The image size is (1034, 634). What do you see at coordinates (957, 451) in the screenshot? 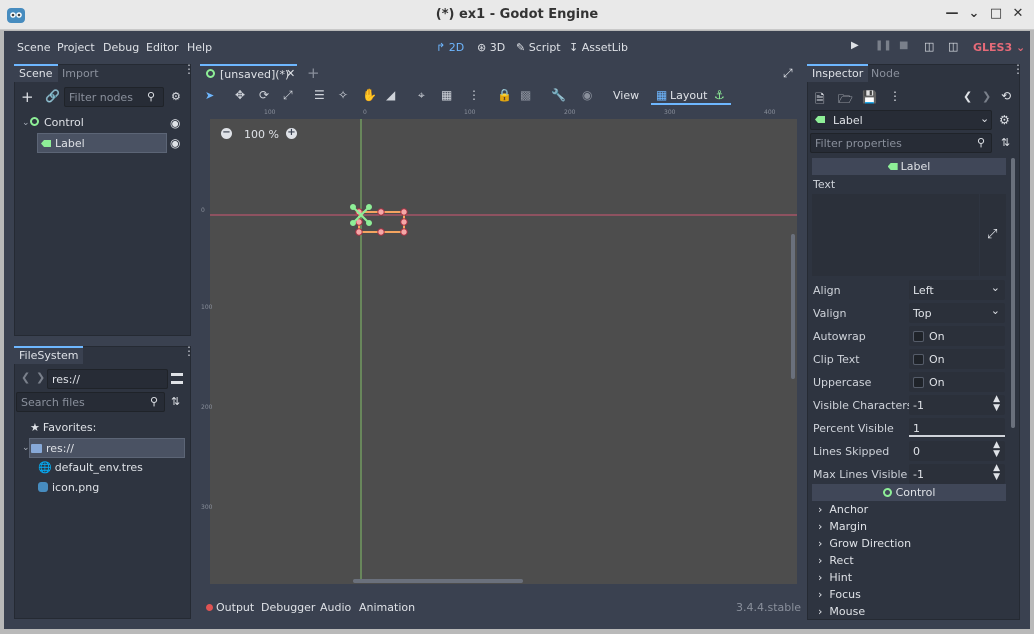
I see `lines-skipped-spinbox: 0 ▲ ▼` at bounding box center [957, 451].